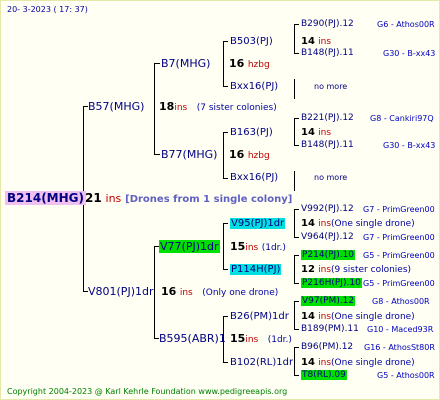 This screenshot has height=400, width=440. Describe the element at coordinates (251, 41) in the screenshot. I see `b503-queen: B503(PJ)` at that location.